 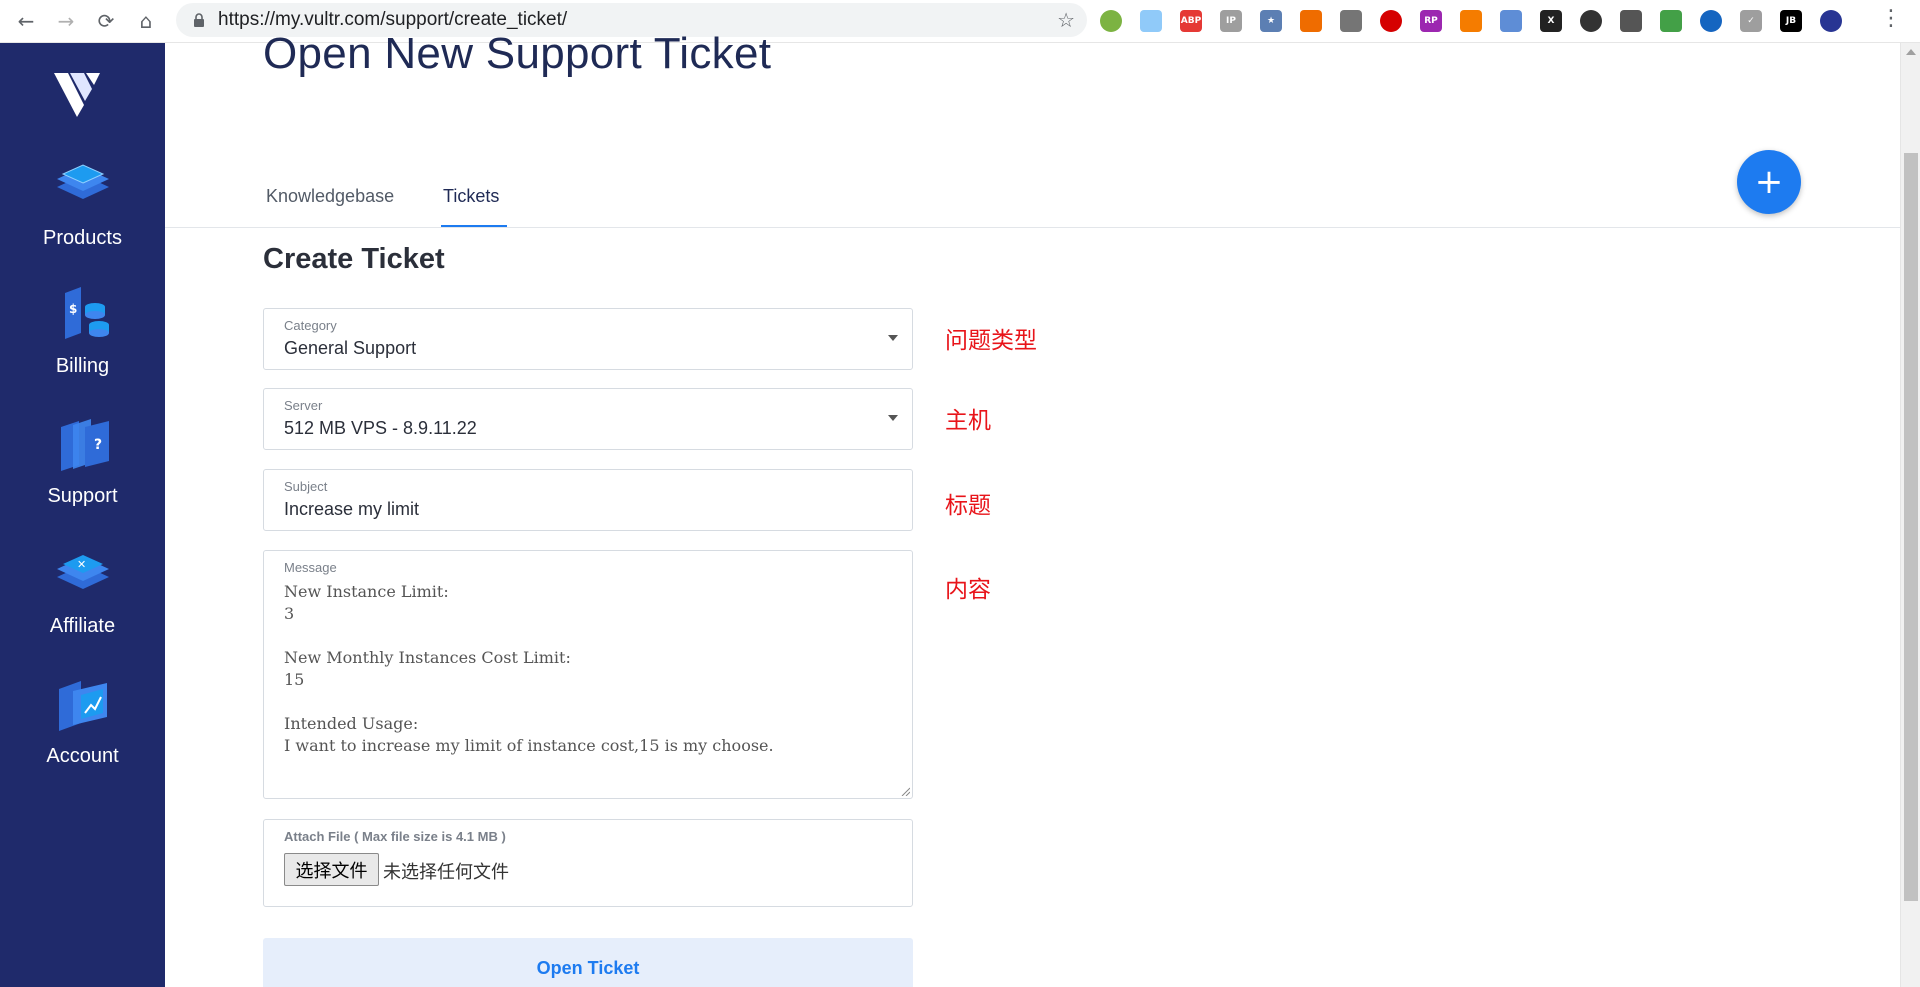 What do you see at coordinates (310, 325) in the screenshot?
I see `category-label: Category` at bounding box center [310, 325].